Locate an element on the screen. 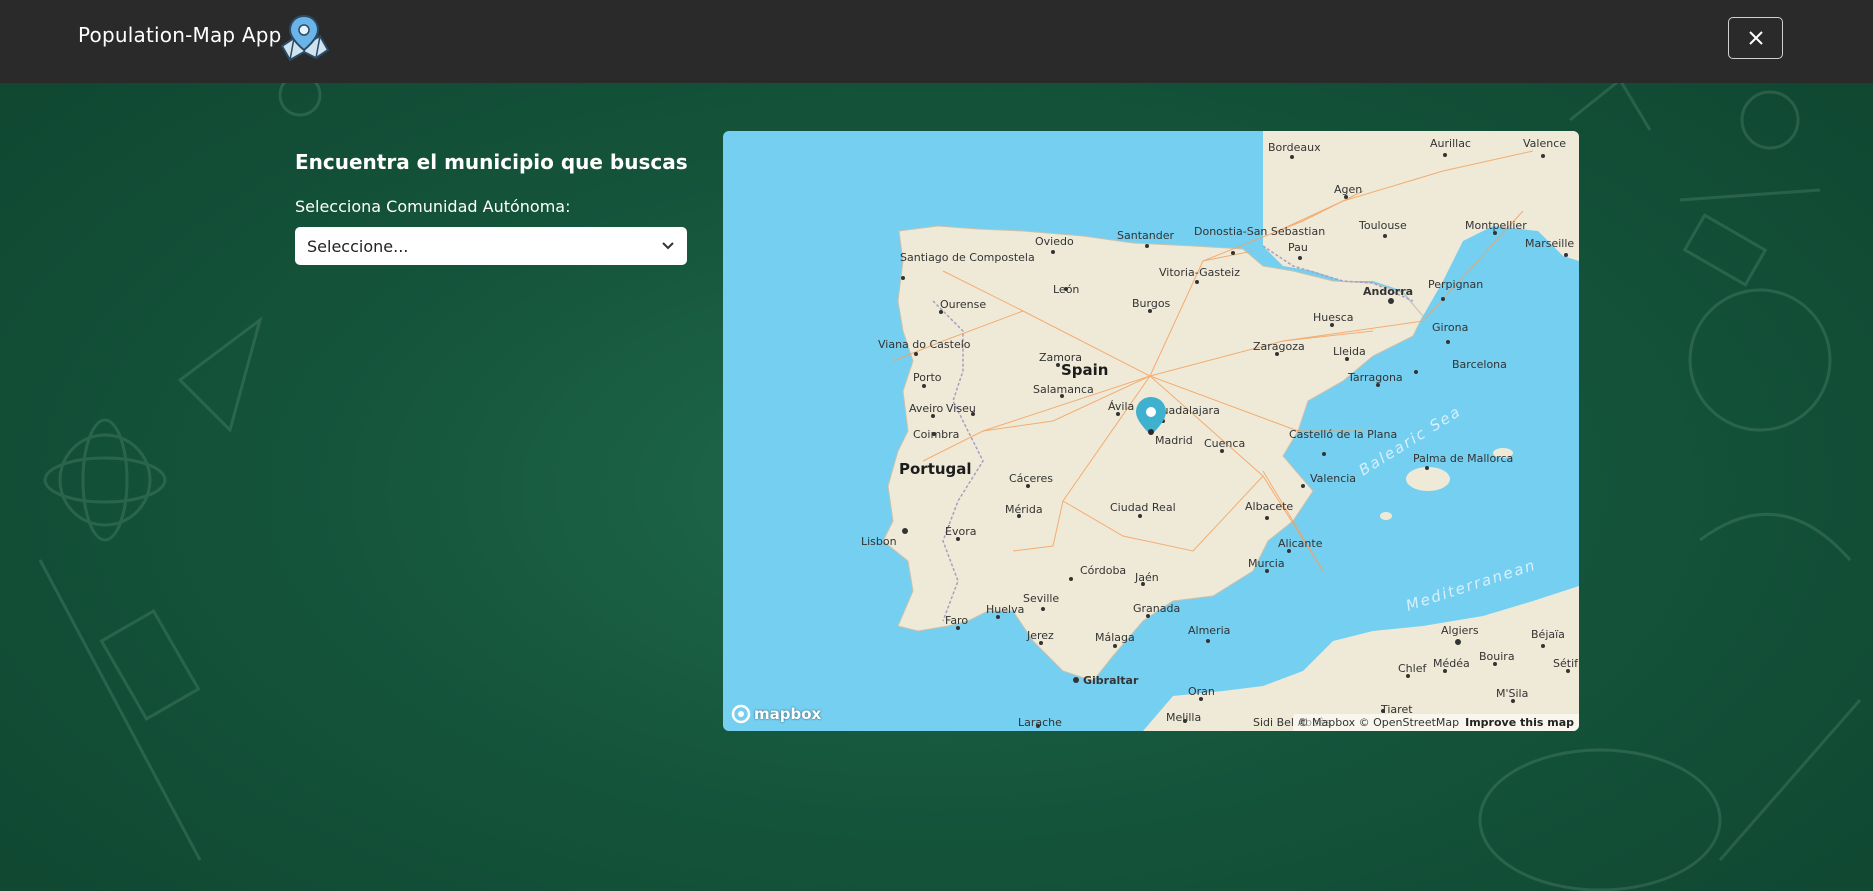  city-label: Cuenca is located at coordinates (1224, 443).